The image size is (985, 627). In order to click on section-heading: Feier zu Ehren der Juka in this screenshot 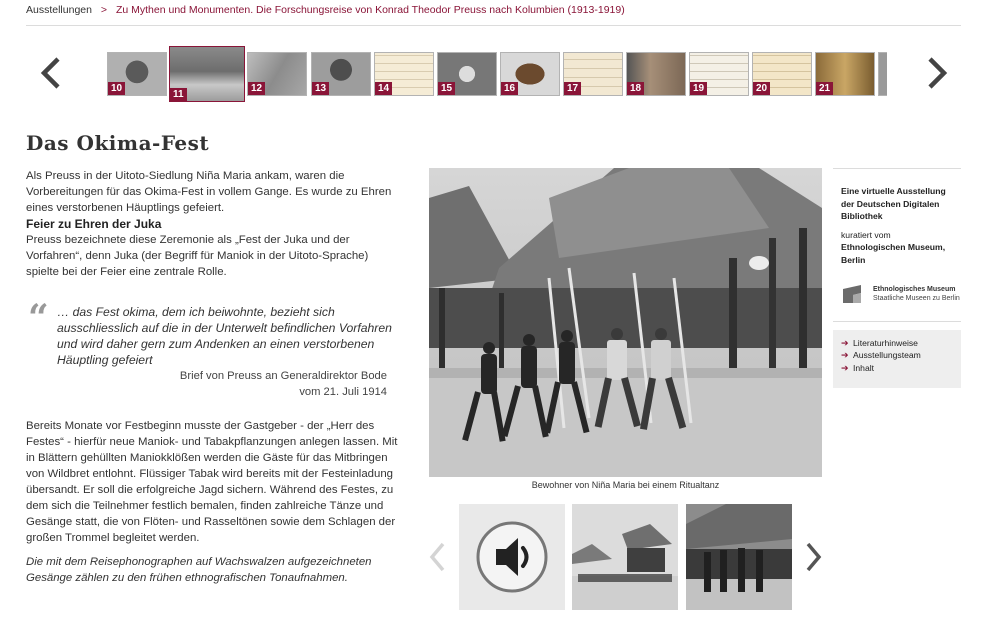, I will do `click(94, 224)`.